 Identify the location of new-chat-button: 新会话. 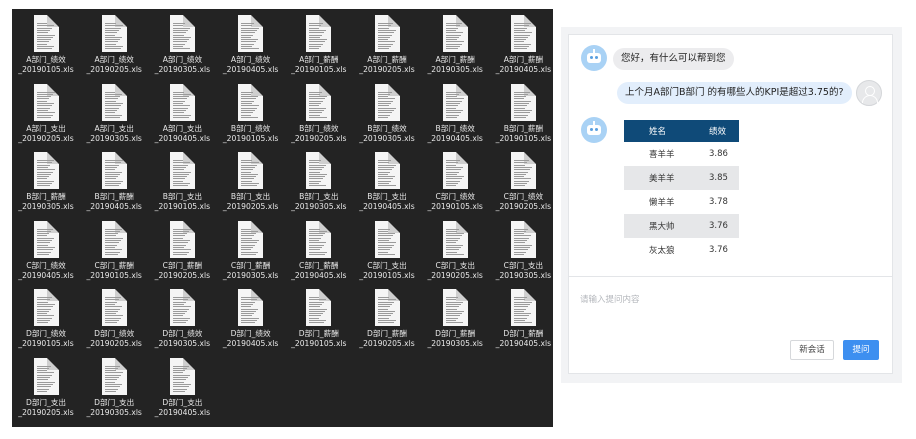
(812, 350).